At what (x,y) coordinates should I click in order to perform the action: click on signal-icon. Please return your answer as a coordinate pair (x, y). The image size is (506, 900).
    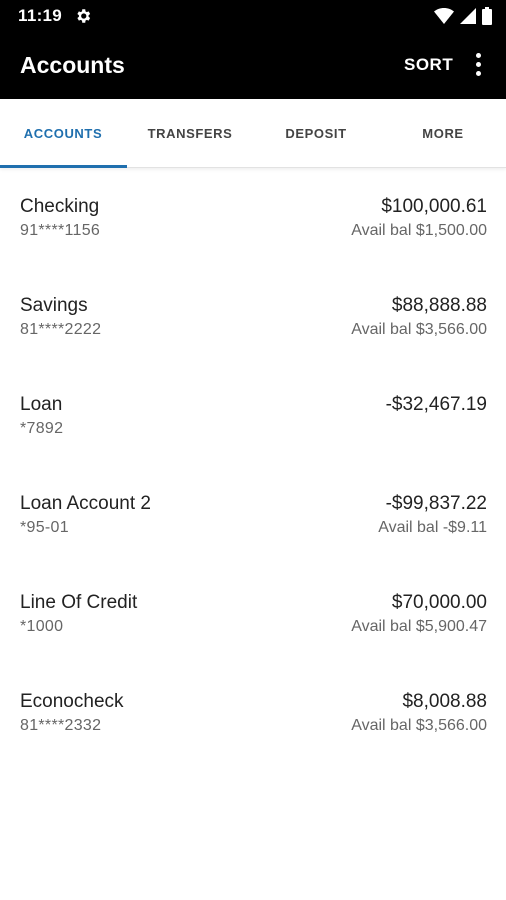
    Looking at the image, I should click on (468, 16).